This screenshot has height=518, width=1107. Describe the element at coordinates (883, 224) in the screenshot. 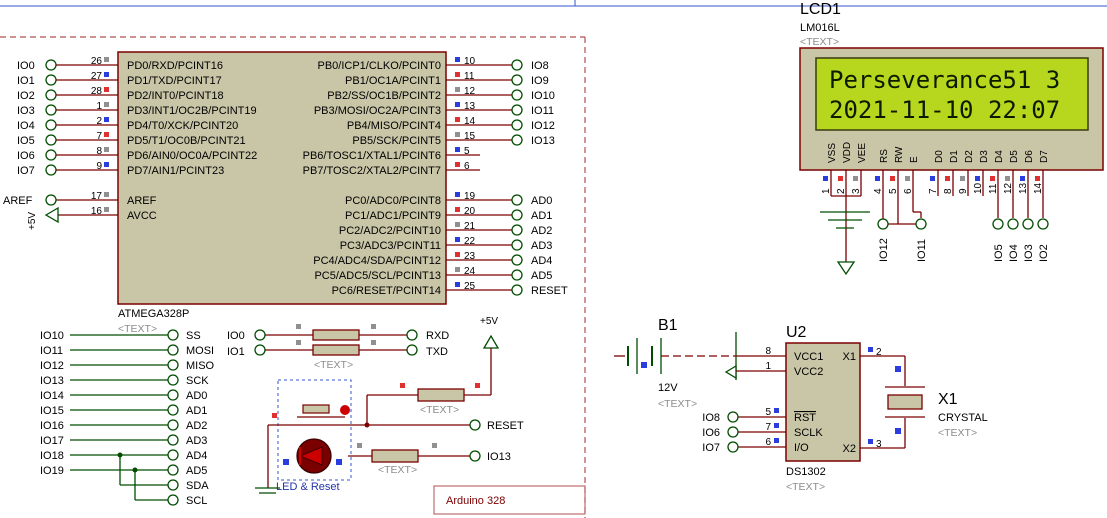

I see `rs-terminal` at that location.